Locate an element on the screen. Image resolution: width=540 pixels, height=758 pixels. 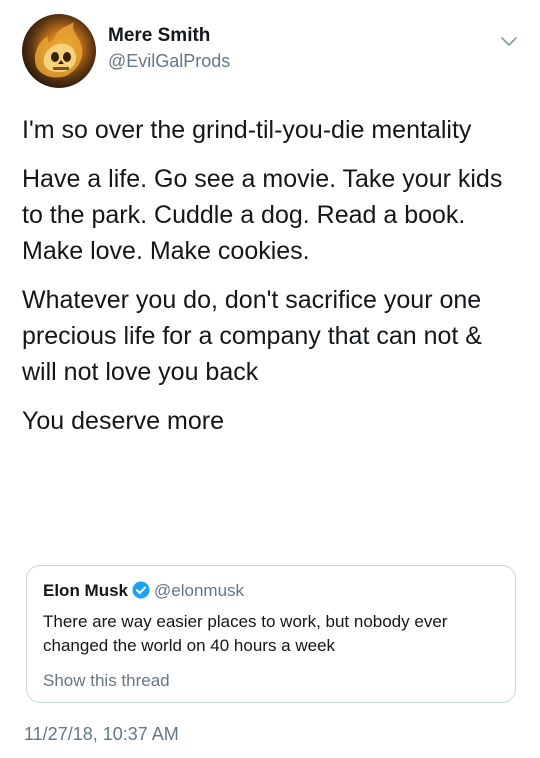
chevron-down-icon is located at coordinates (509, 41).